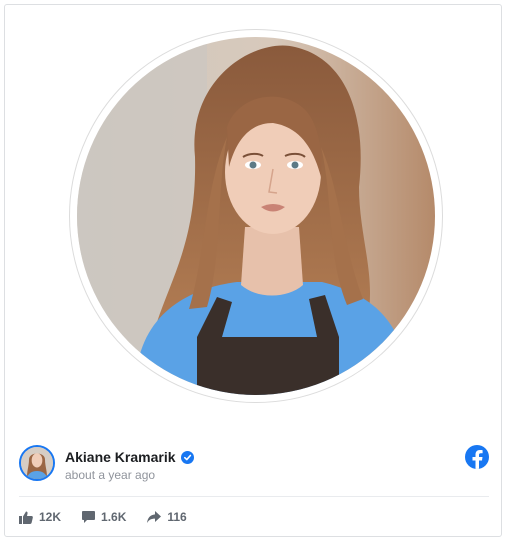  Describe the element at coordinates (26, 517) in the screenshot. I see `thumbs-up-icon` at that location.